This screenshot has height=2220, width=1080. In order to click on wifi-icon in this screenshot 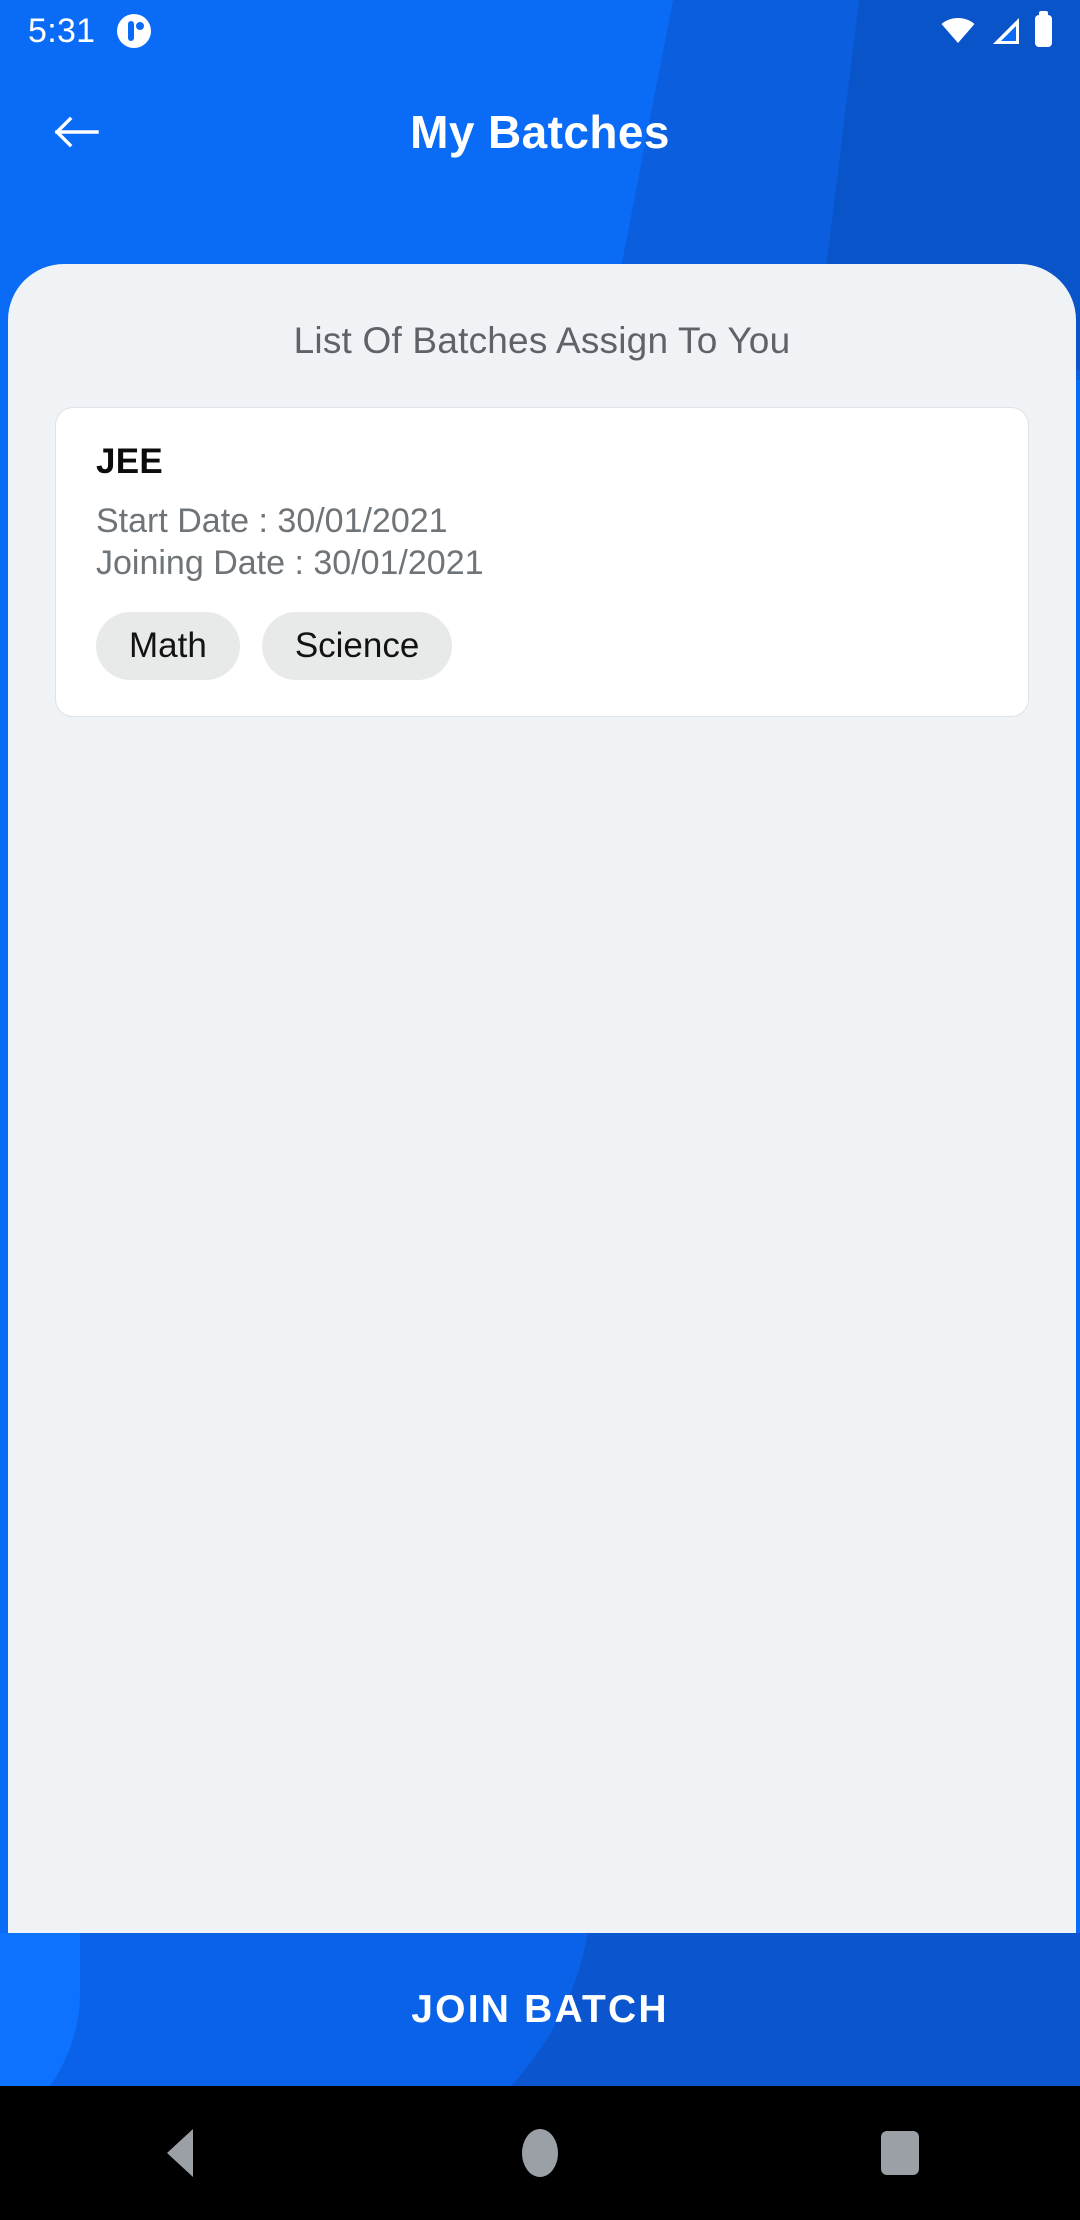, I will do `click(958, 31)`.